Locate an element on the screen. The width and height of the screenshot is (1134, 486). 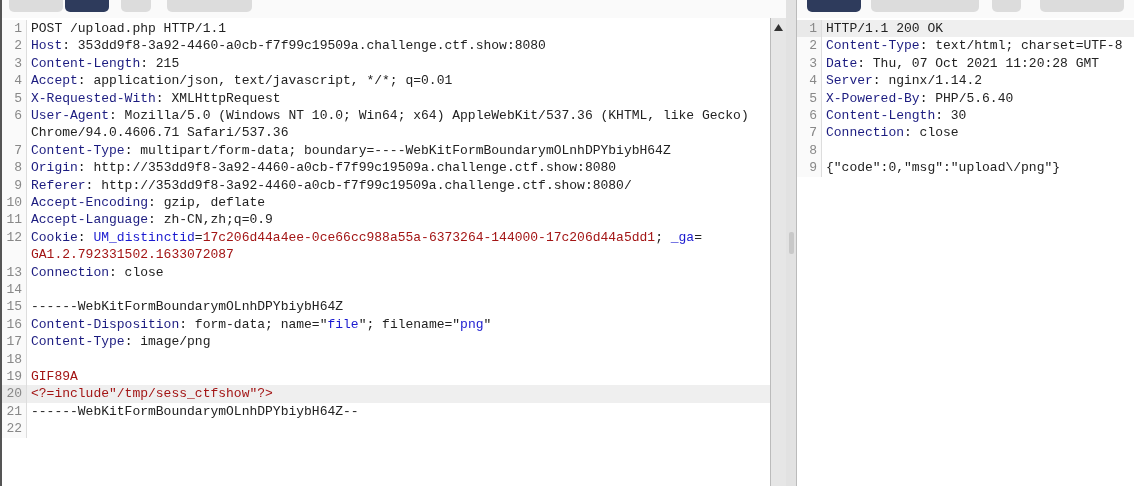
code-line: <?=include"/tmp/sess_ctfshow"?> is located at coordinates (152, 394).